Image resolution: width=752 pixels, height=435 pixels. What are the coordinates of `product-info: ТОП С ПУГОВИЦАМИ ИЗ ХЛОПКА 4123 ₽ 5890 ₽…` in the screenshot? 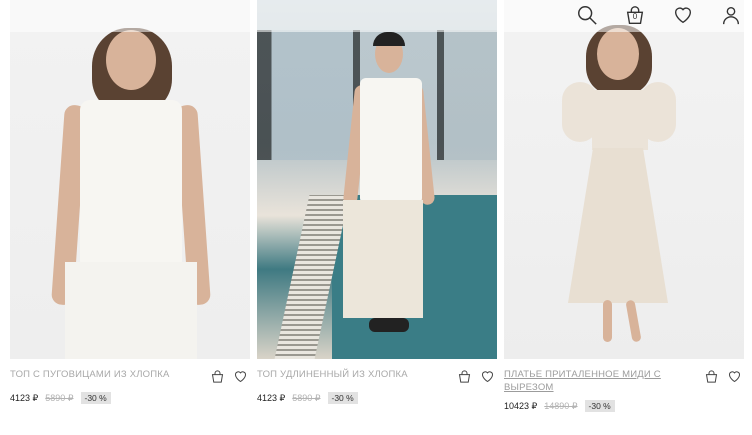 It's located at (130, 395).